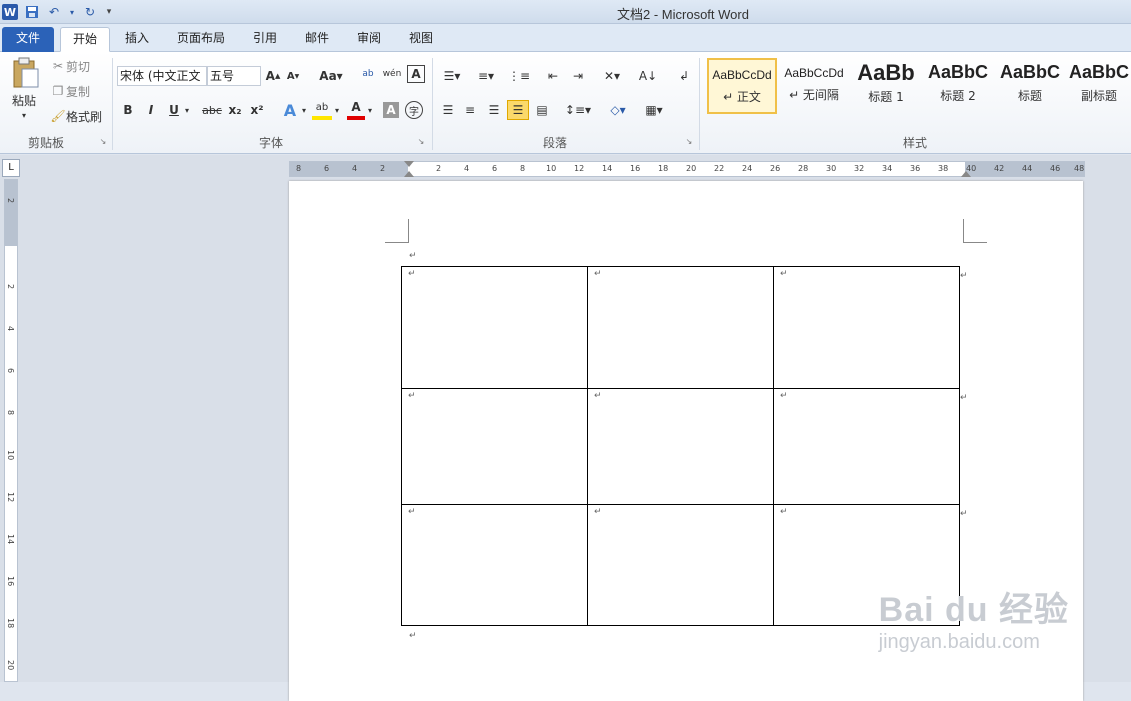 The height and width of the screenshot is (701, 1131). What do you see at coordinates (337, 110) in the screenshot?
I see `highlight-dropdown-icon: ▾` at bounding box center [337, 110].